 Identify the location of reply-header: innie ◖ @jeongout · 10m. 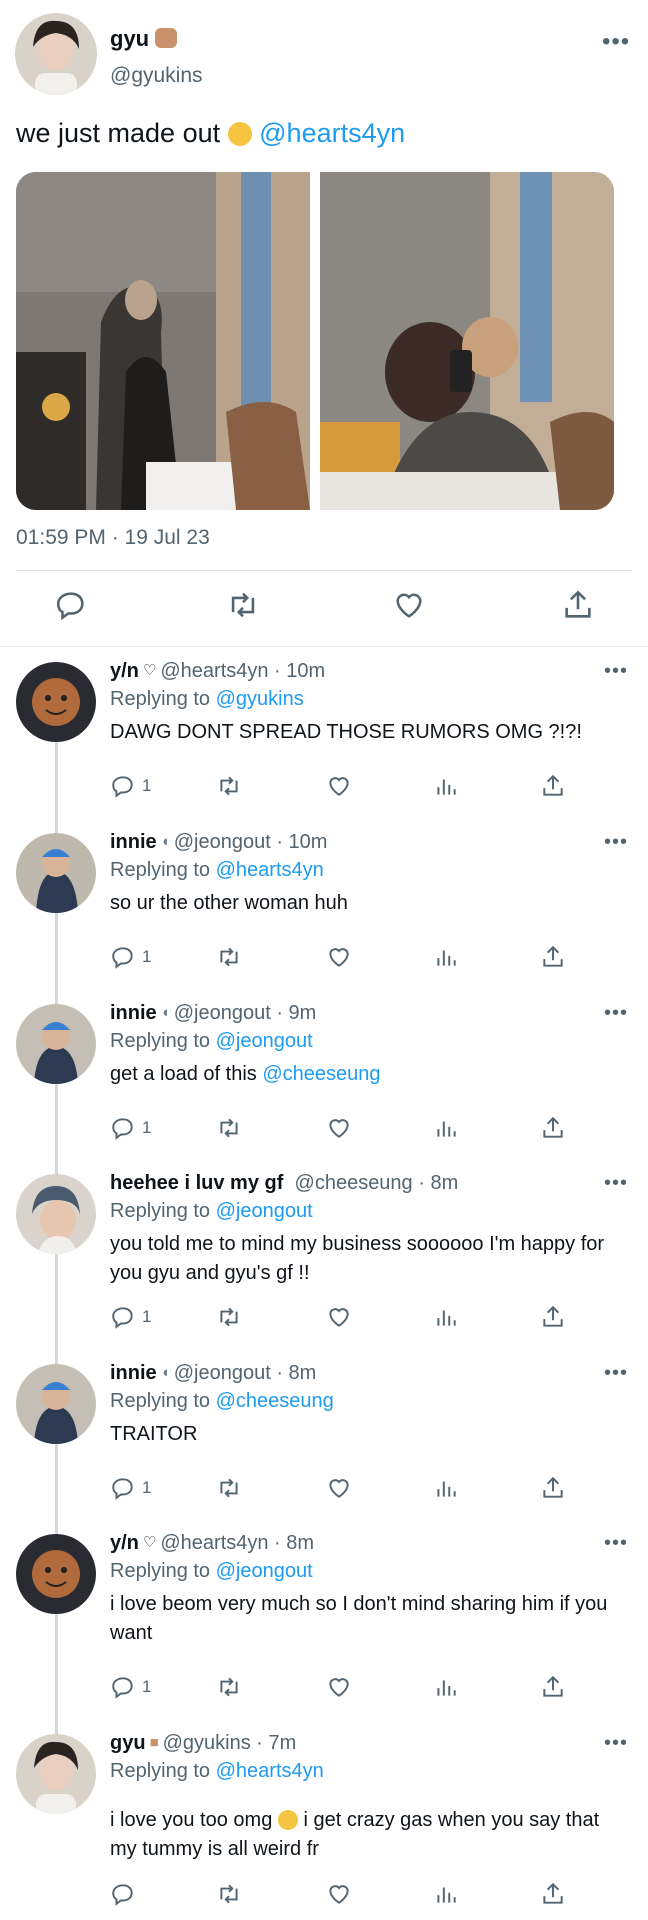
(218, 842).